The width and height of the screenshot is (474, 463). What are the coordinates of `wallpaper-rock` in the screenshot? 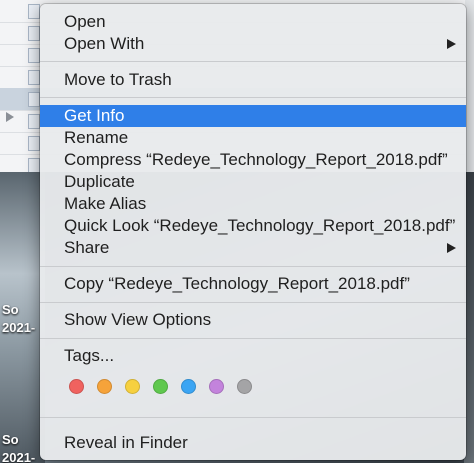 It's located at (22, 317).